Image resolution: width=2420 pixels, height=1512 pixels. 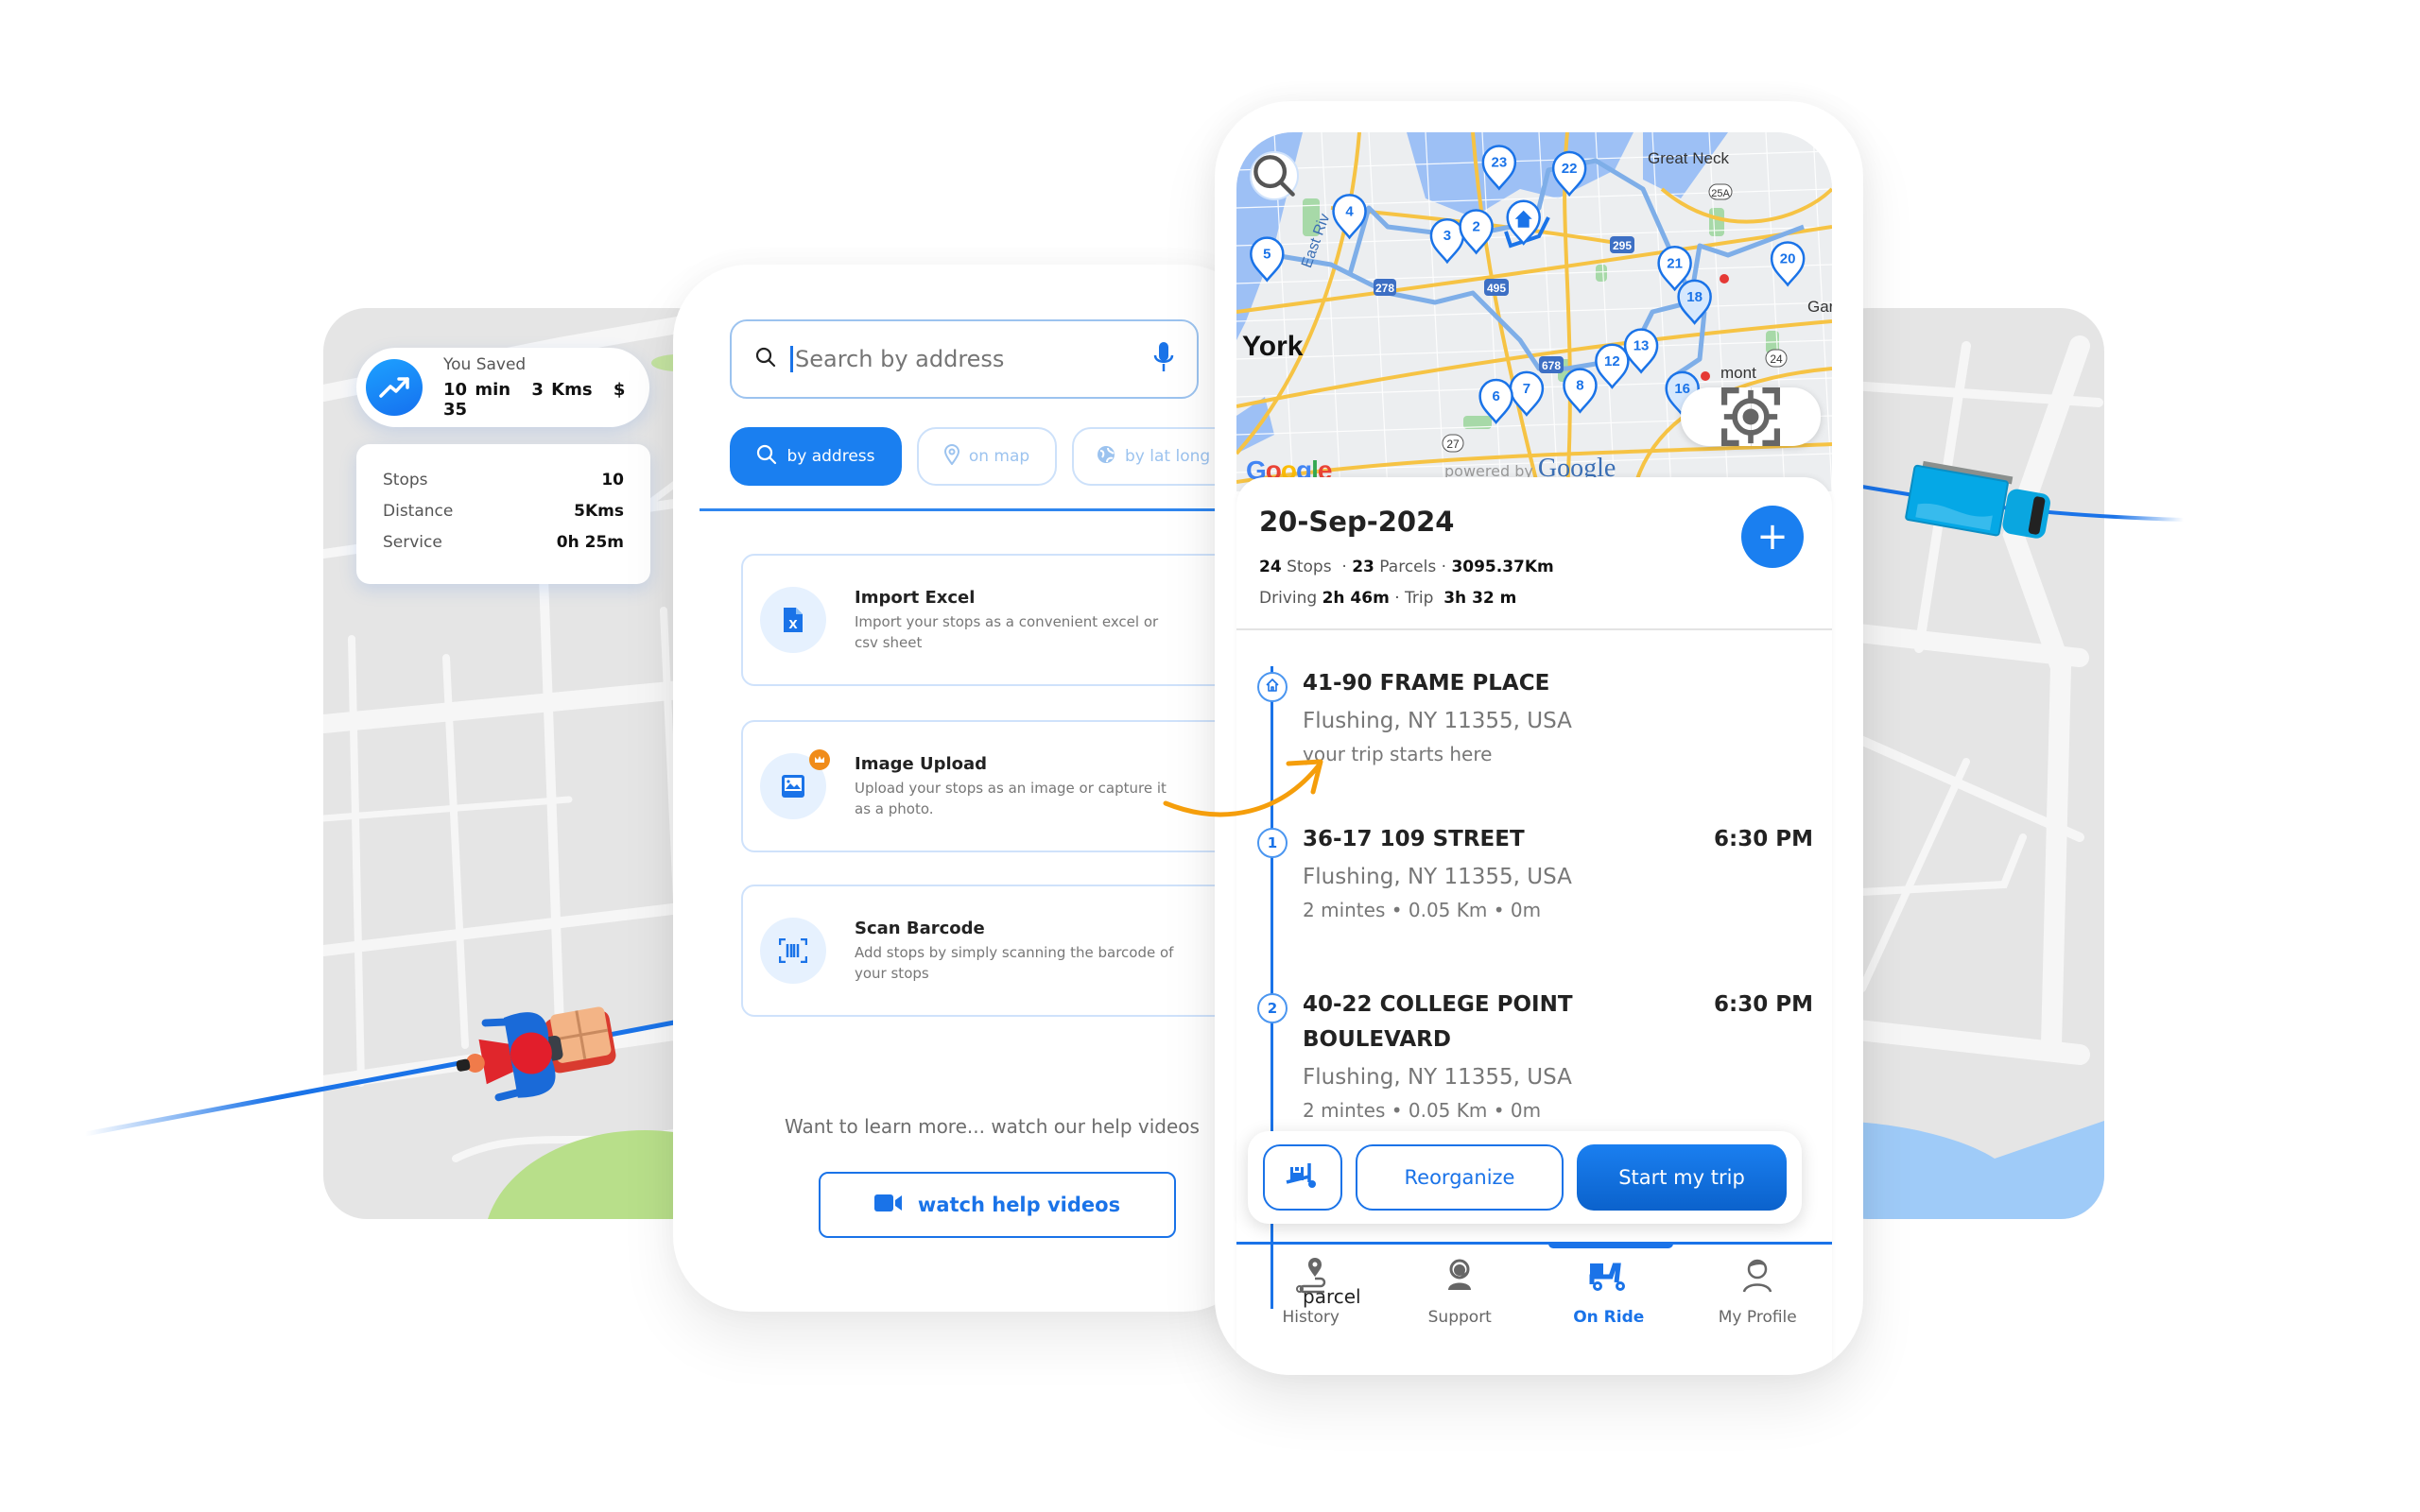 What do you see at coordinates (1757, 1277) in the screenshot?
I see `profile-icon` at bounding box center [1757, 1277].